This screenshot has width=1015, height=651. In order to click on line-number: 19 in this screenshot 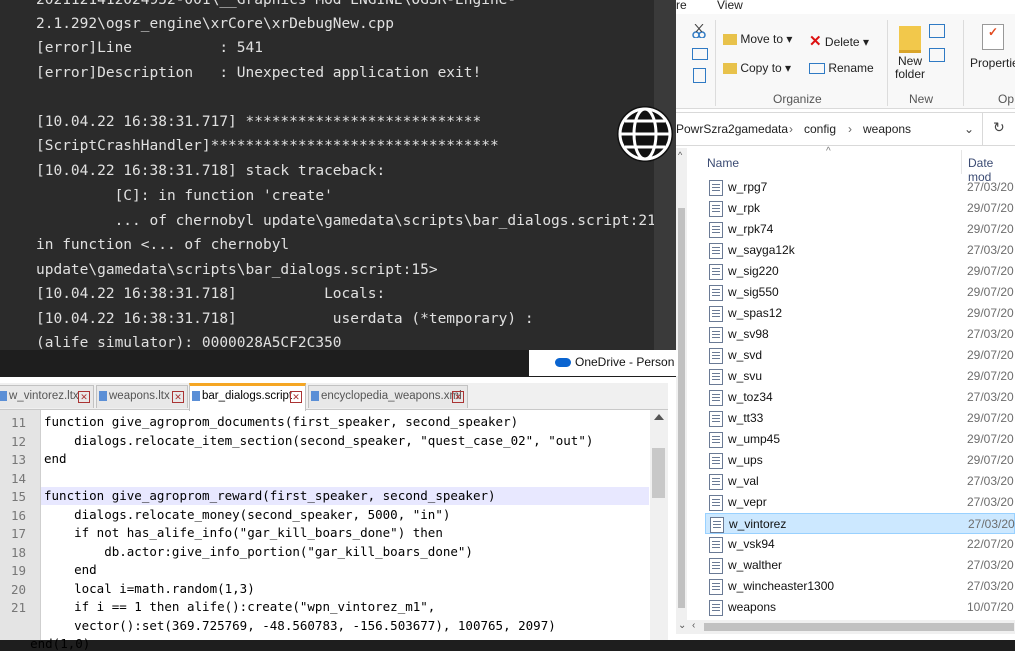, I will do `click(18, 570)`.